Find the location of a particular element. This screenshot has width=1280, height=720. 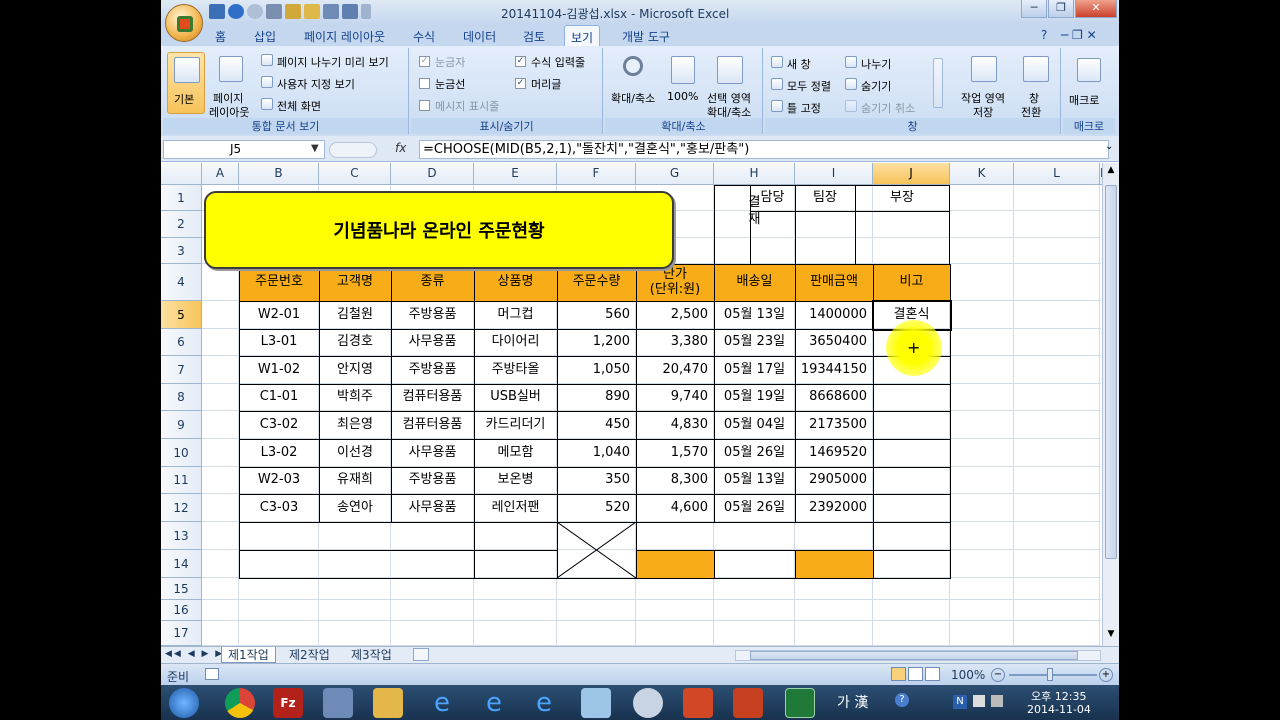

table-header-cell: 고객명 is located at coordinates (355, 282).